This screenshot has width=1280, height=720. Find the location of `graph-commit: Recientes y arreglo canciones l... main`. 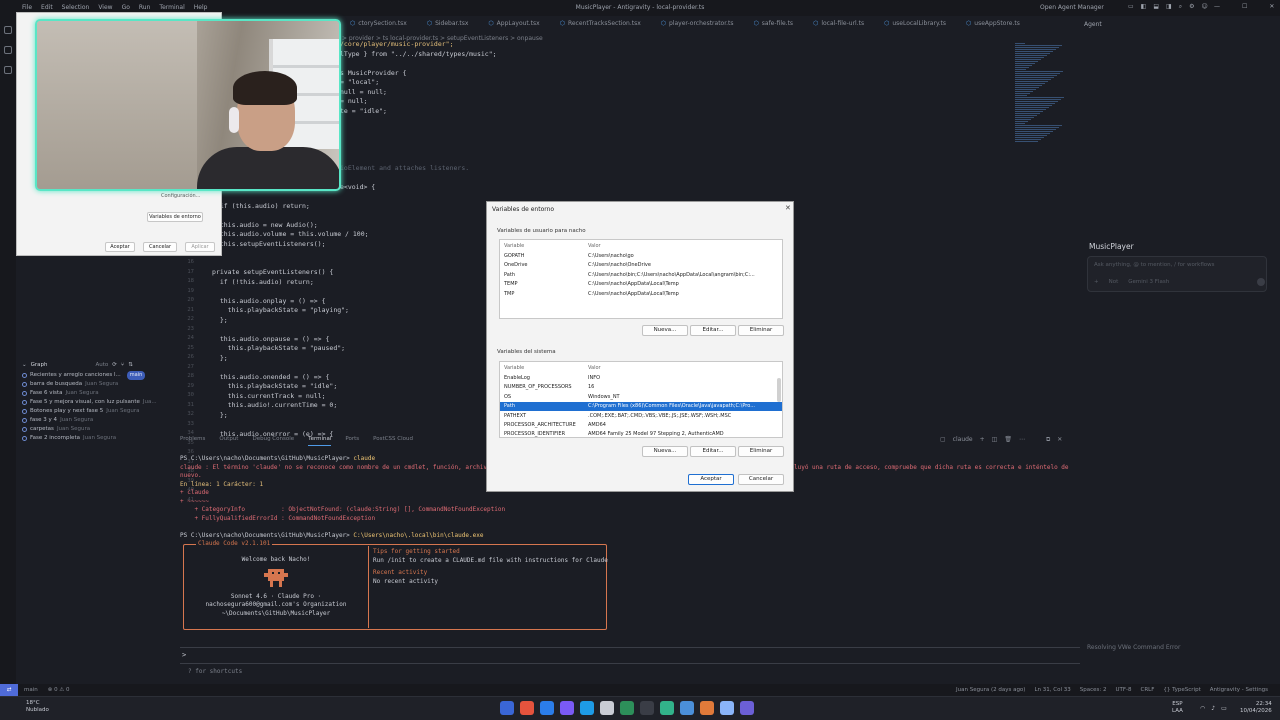

graph-commit: Recientes y arreglo canciones l... main is located at coordinates (97, 375).